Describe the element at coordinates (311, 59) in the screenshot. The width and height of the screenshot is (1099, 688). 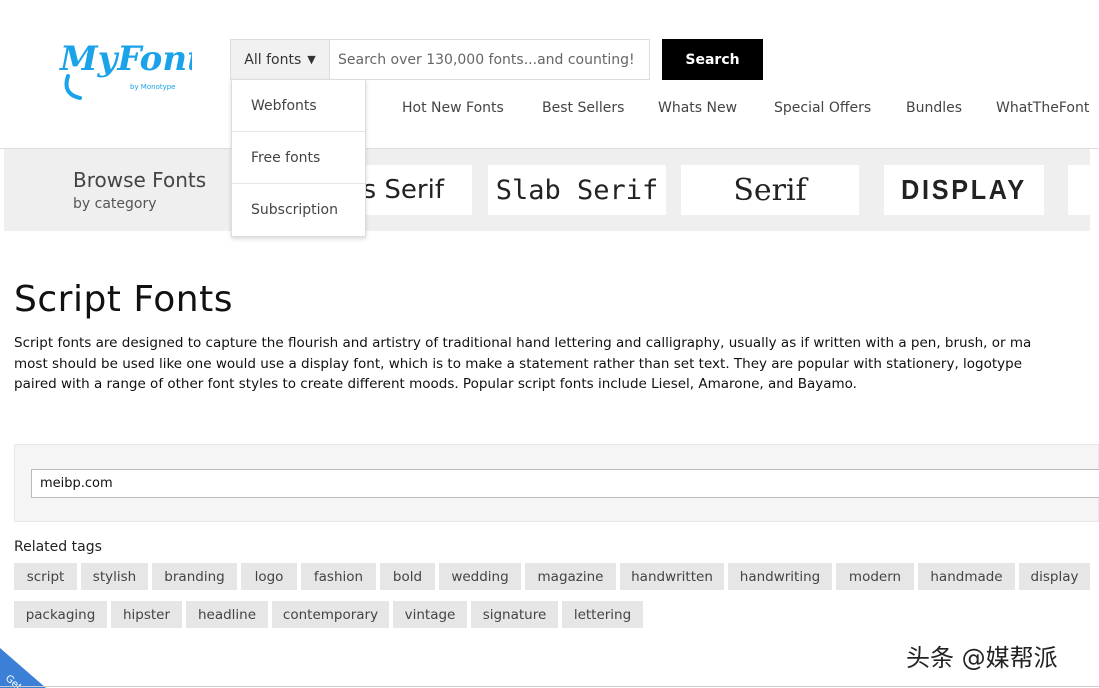
I see `chevron-down-icon: ▼` at that location.